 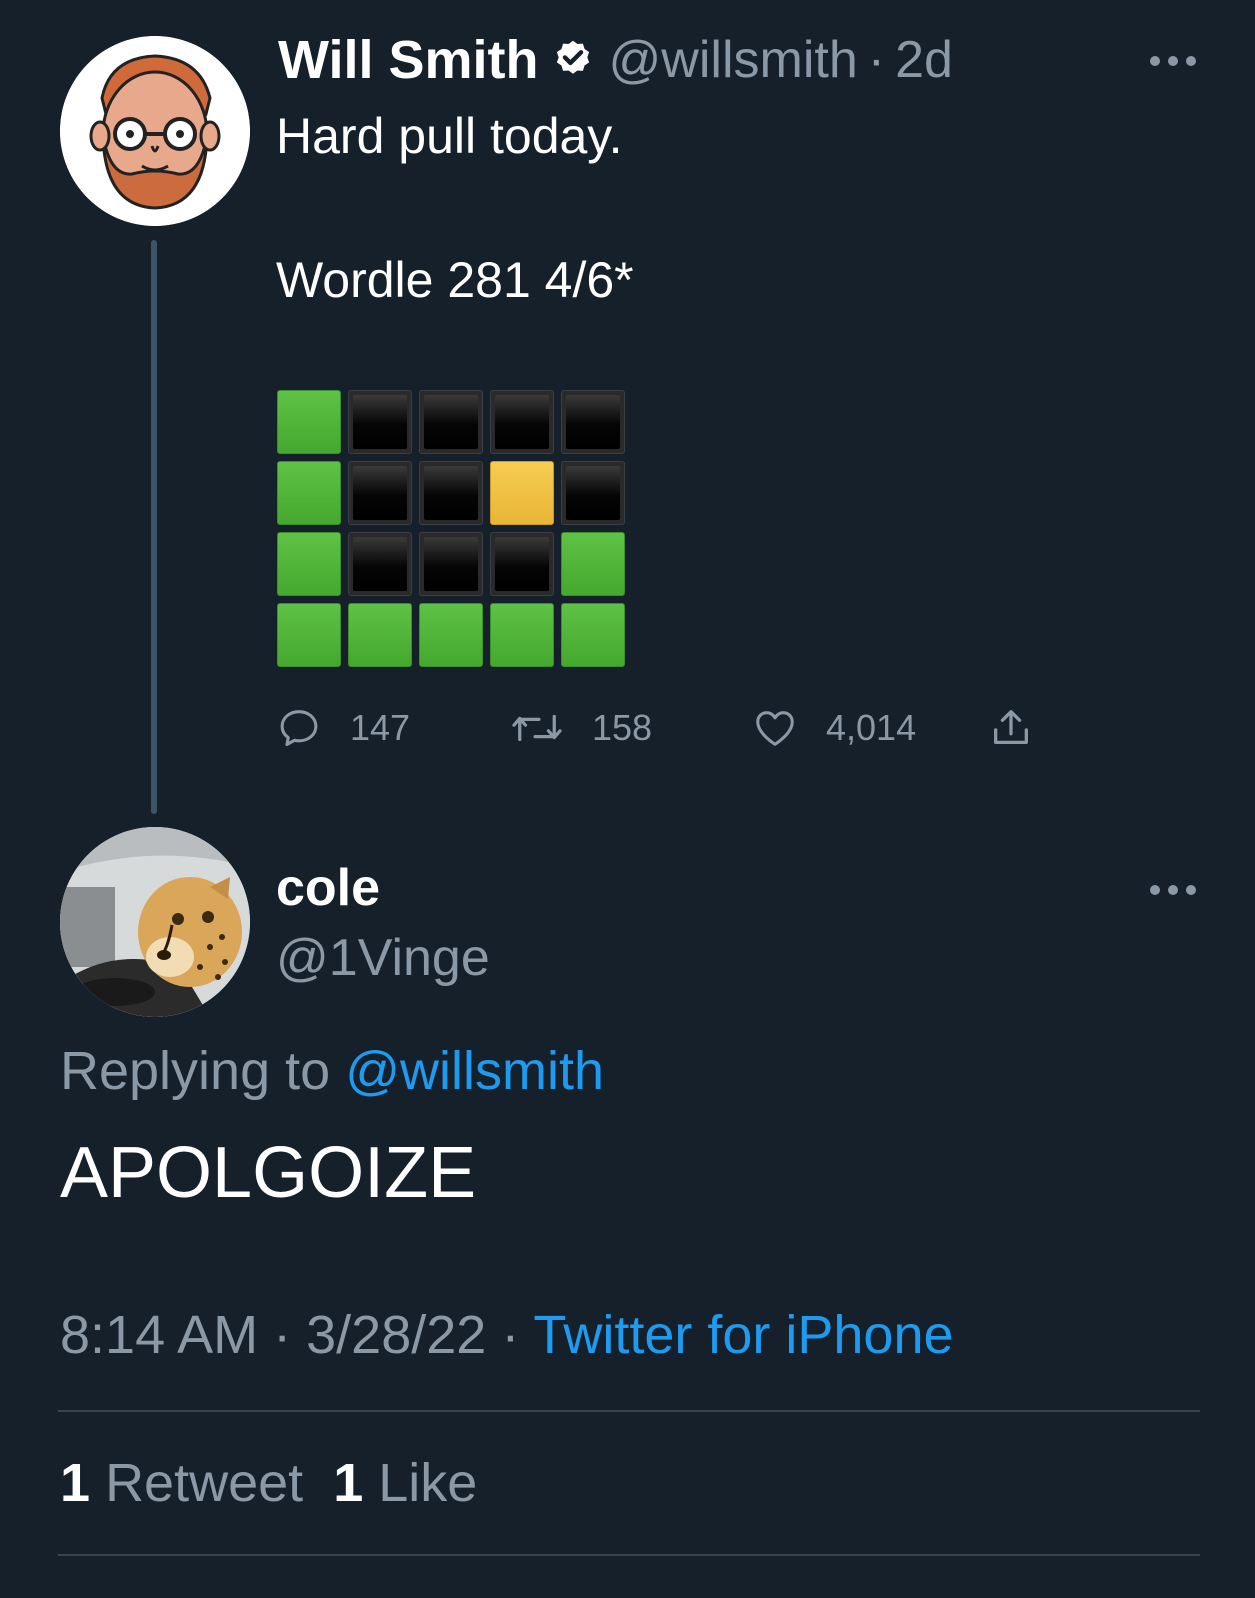 I want to click on tweet-time: 2d, so click(x=924, y=60).